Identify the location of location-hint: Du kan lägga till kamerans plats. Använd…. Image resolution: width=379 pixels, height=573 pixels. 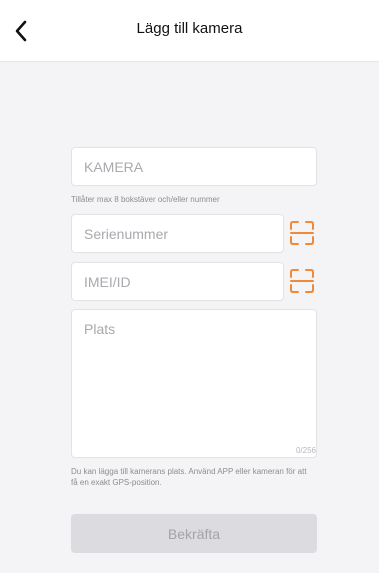
(189, 477).